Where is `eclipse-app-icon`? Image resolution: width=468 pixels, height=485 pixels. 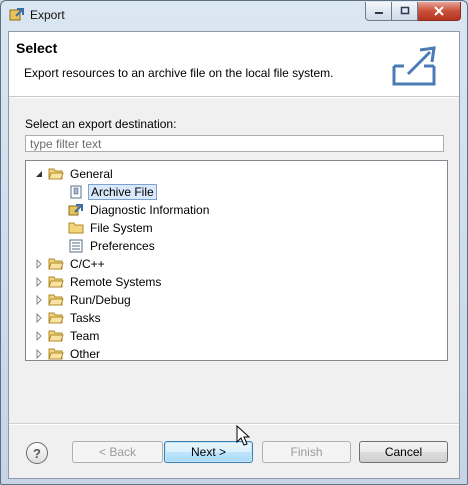
eclipse-app-icon is located at coordinates (16, 14).